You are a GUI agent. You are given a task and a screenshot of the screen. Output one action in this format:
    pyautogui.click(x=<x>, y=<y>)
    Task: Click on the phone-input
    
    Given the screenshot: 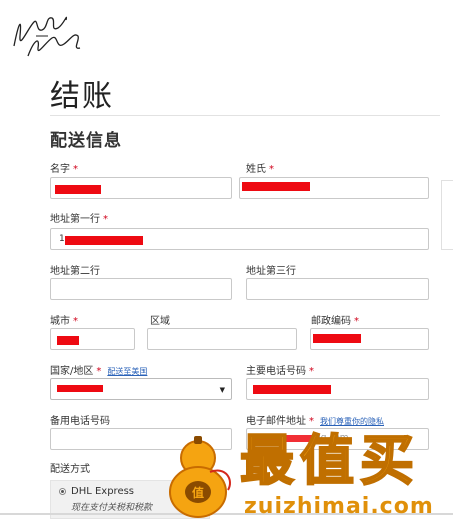 What is the action you would take?
    pyautogui.click(x=337, y=389)
    